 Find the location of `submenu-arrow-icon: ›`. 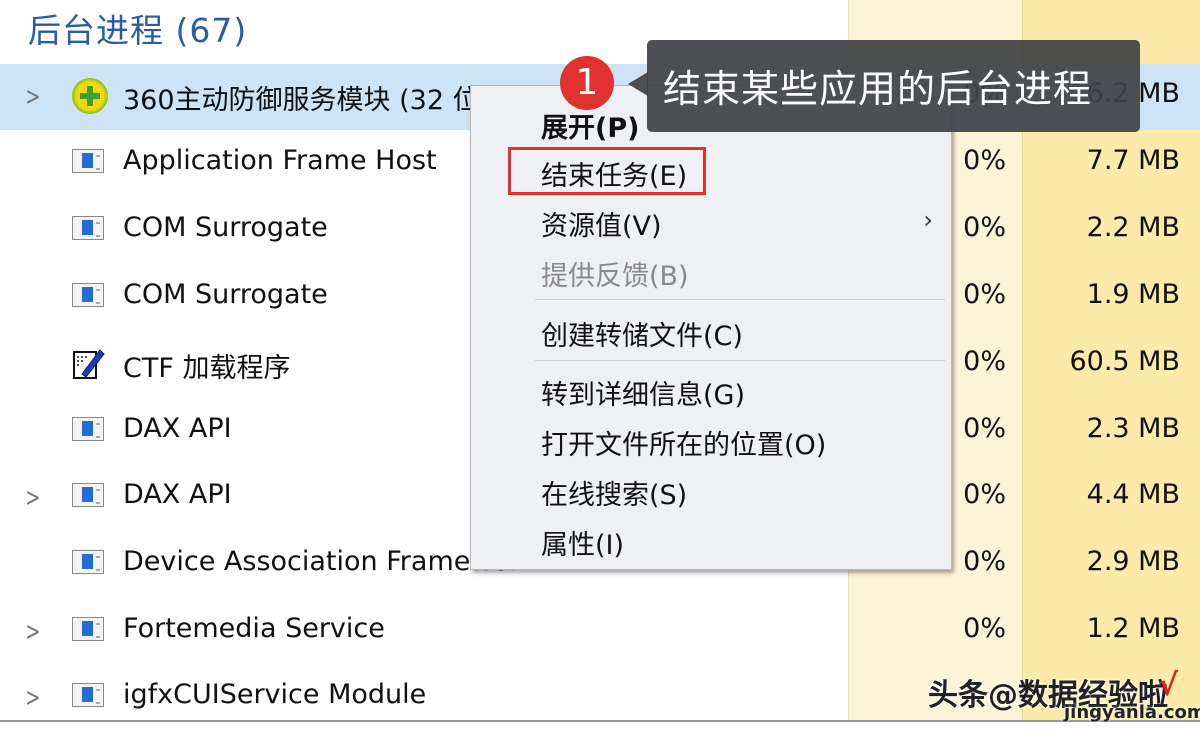

submenu-arrow-icon: › is located at coordinates (928, 220).